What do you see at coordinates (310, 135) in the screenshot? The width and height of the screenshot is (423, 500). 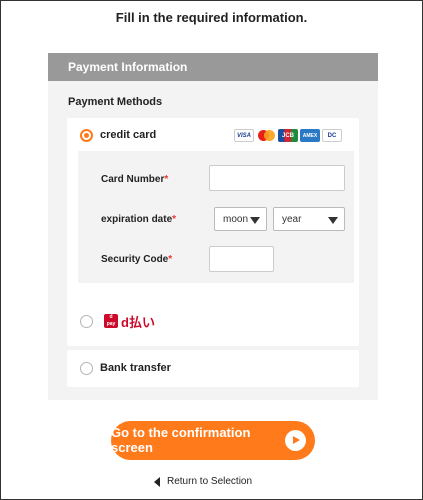 I see `amex-icon: AMEX` at bounding box center [310, 135].